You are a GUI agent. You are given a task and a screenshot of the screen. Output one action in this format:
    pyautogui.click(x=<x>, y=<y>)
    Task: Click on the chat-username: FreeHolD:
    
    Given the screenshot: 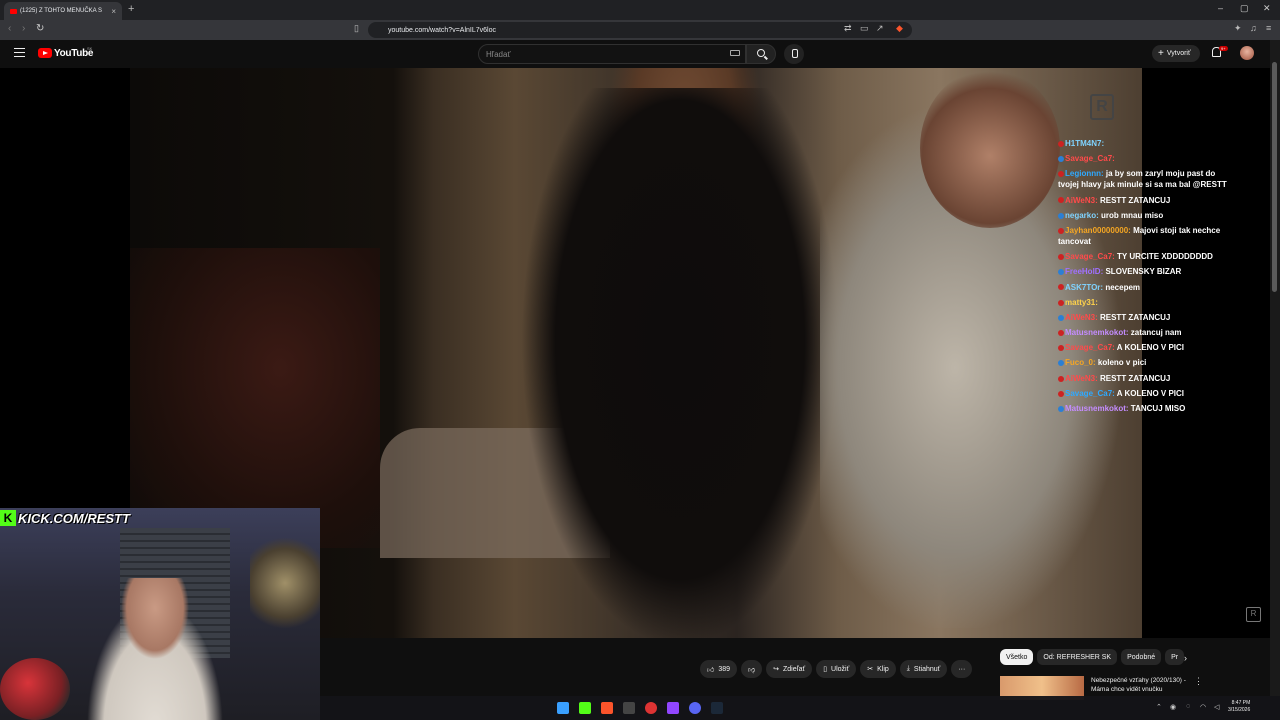 What is the action you would take?
    pyautogui.click(x=1084, y=272)
    